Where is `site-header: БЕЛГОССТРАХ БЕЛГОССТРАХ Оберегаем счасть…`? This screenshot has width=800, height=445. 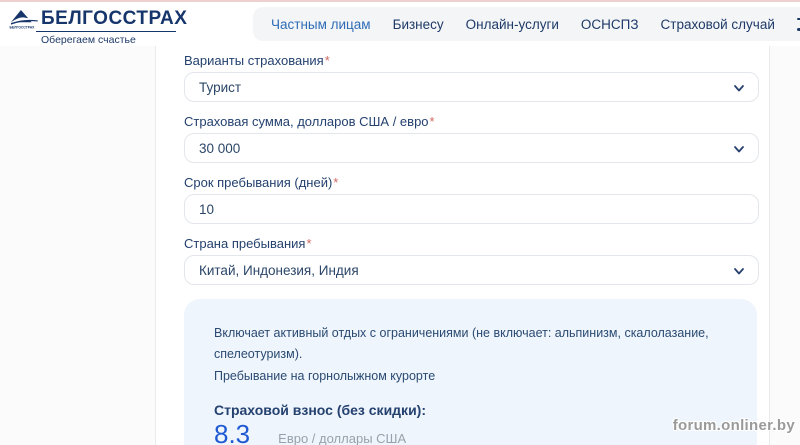
site-header: БЕЛГОССТРАХ БЕЛГОССТРАХ Оберегаем счасть… is located at coordinates (400, 24).